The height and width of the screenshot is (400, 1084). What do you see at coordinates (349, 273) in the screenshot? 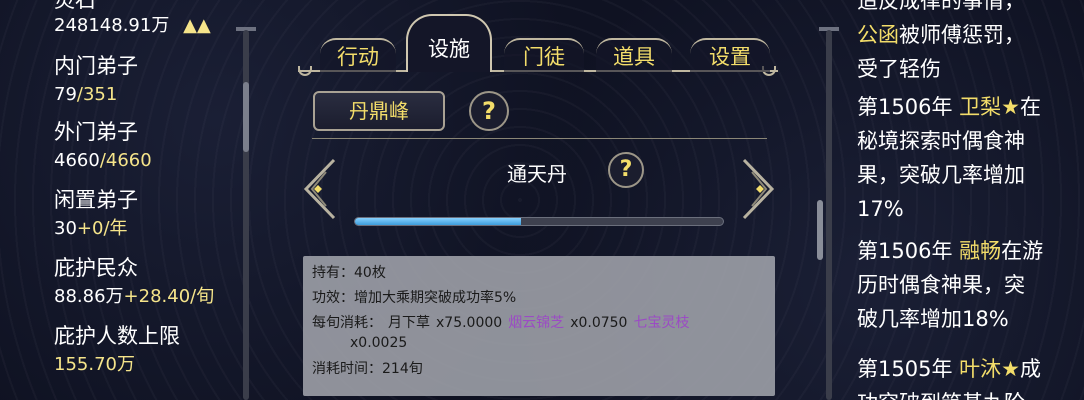
I see `info-hold: 持有：40枚` at bounding box center [349, 273].